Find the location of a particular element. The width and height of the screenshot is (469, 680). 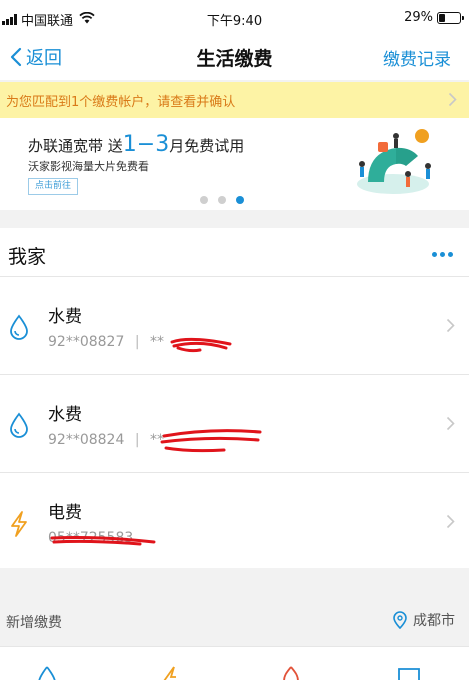

carousel-dots is located at coordinates (222, 200).